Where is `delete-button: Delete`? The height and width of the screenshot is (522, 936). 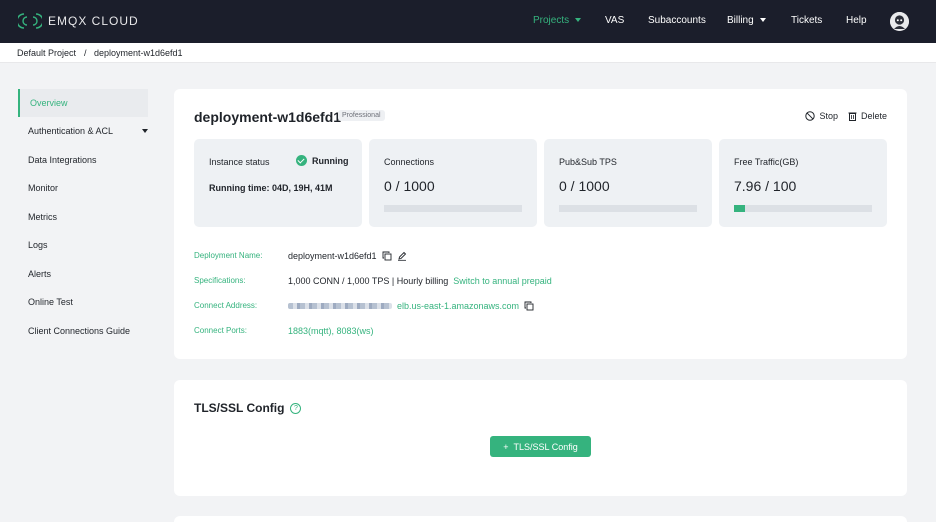 delete-button: Delete is located at coordinates (867, 116).